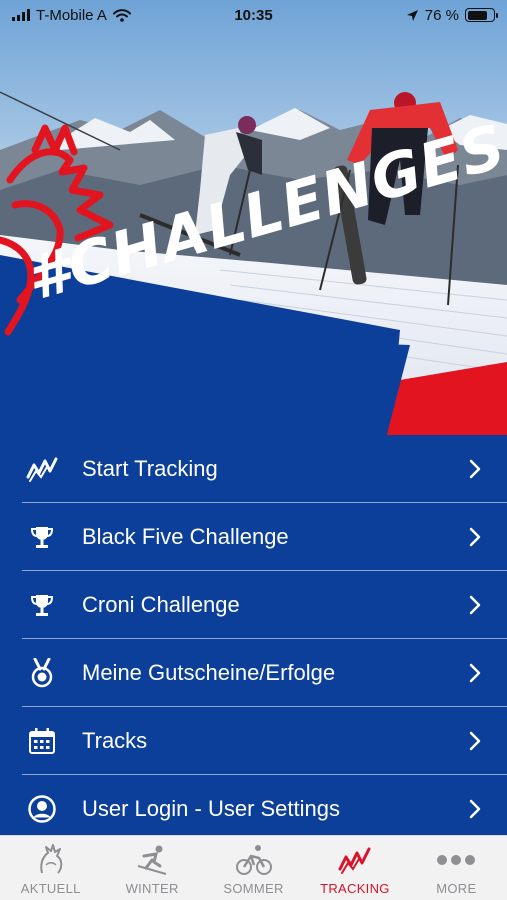 This screenshot has width=507, height=900. Describe the element at coordinates (209, 672) in the screenshot. I see `menu-item-label: Meine Gutscheine/Erfolge` at that location.